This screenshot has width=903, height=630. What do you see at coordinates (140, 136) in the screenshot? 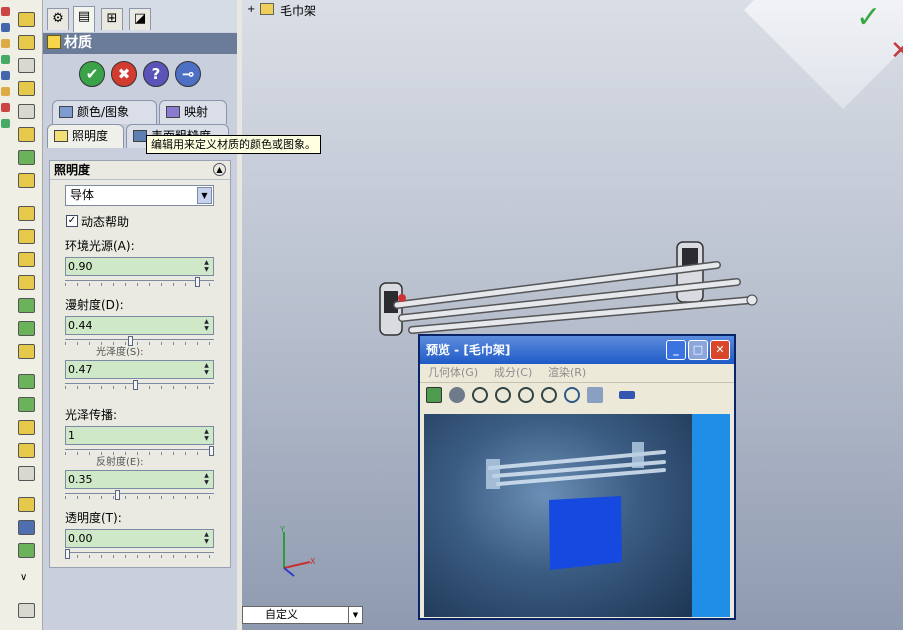
I see `surface-roughness-icon` at bounding box center [140, 136].